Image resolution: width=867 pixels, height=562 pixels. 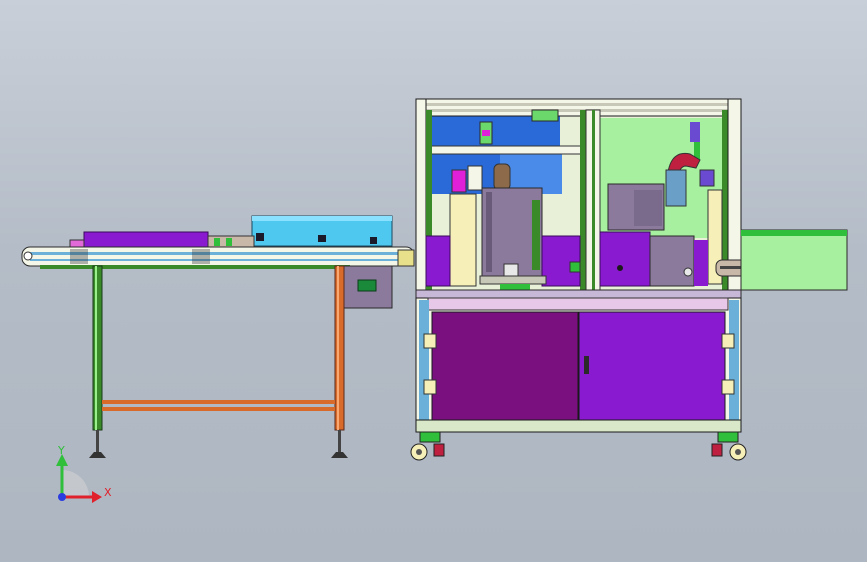 I want to click on caster-right, so click(x=729, y=446).